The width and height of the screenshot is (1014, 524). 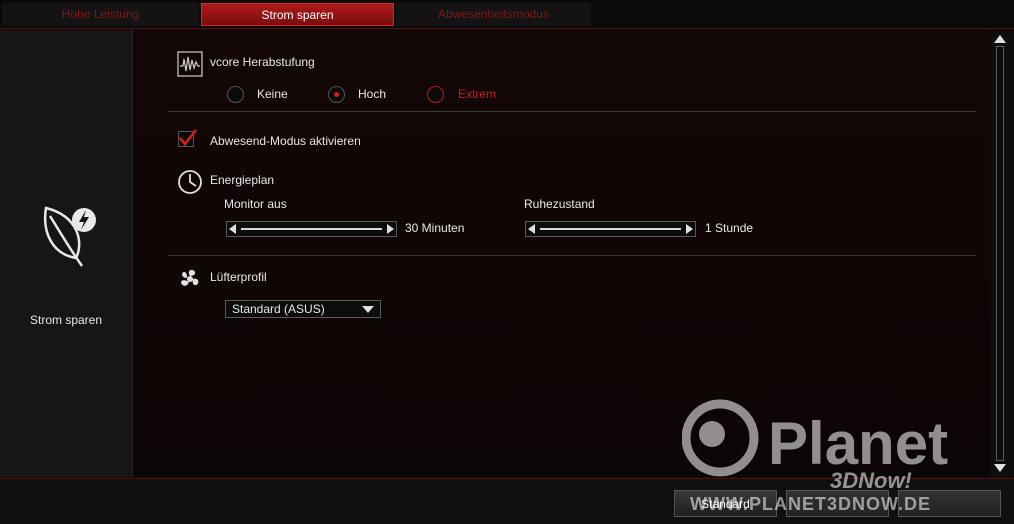 I want to click on sleep-slider, so click(x=610, y=229).